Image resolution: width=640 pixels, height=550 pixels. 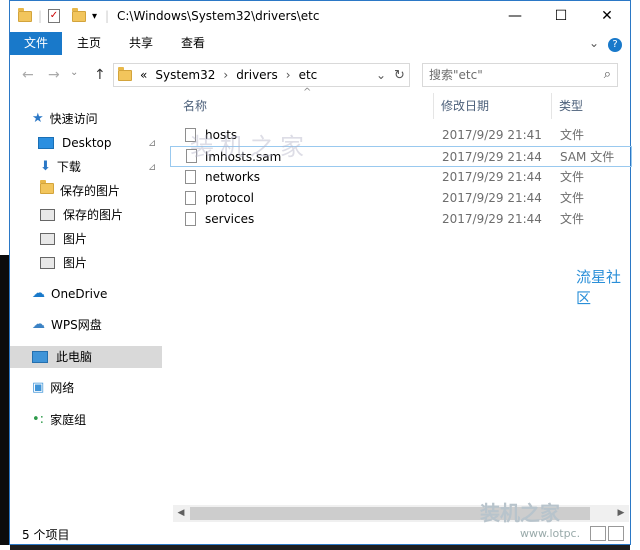 I want to click on sort-indicator-icon: ^, so click(x=307, y=92).